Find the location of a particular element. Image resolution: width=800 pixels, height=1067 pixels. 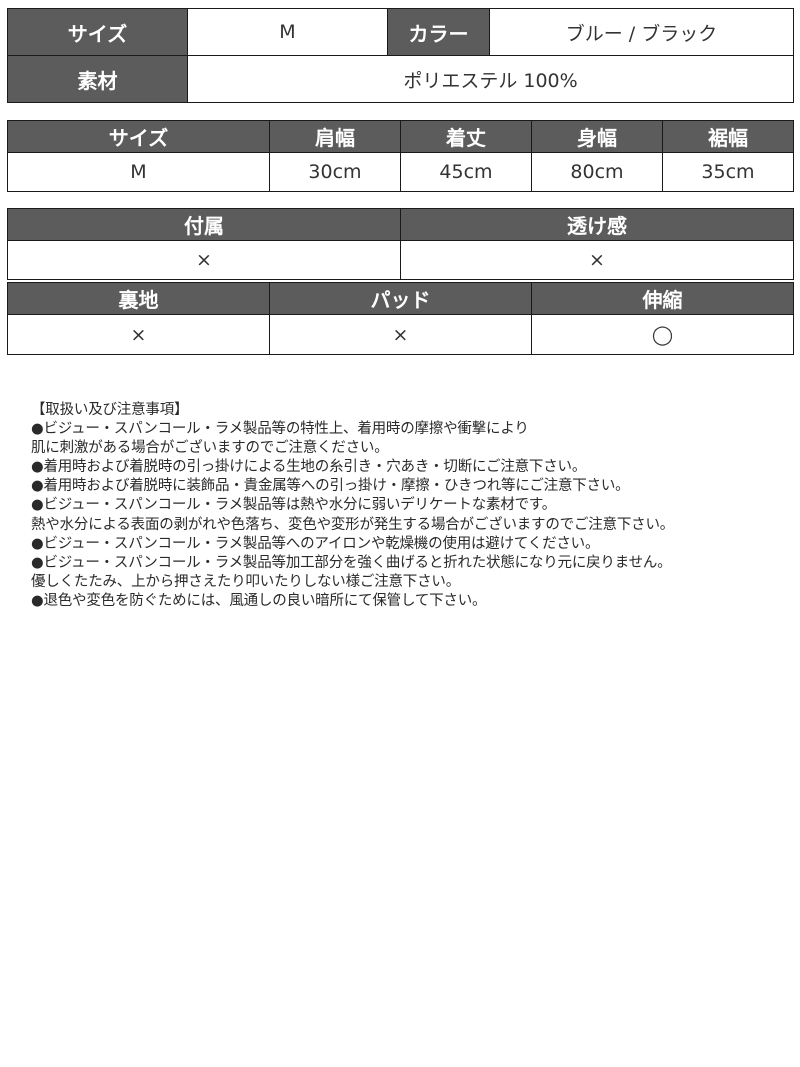

features-table-1: 付属 透け感 × × is located at coordinates (400, 244).